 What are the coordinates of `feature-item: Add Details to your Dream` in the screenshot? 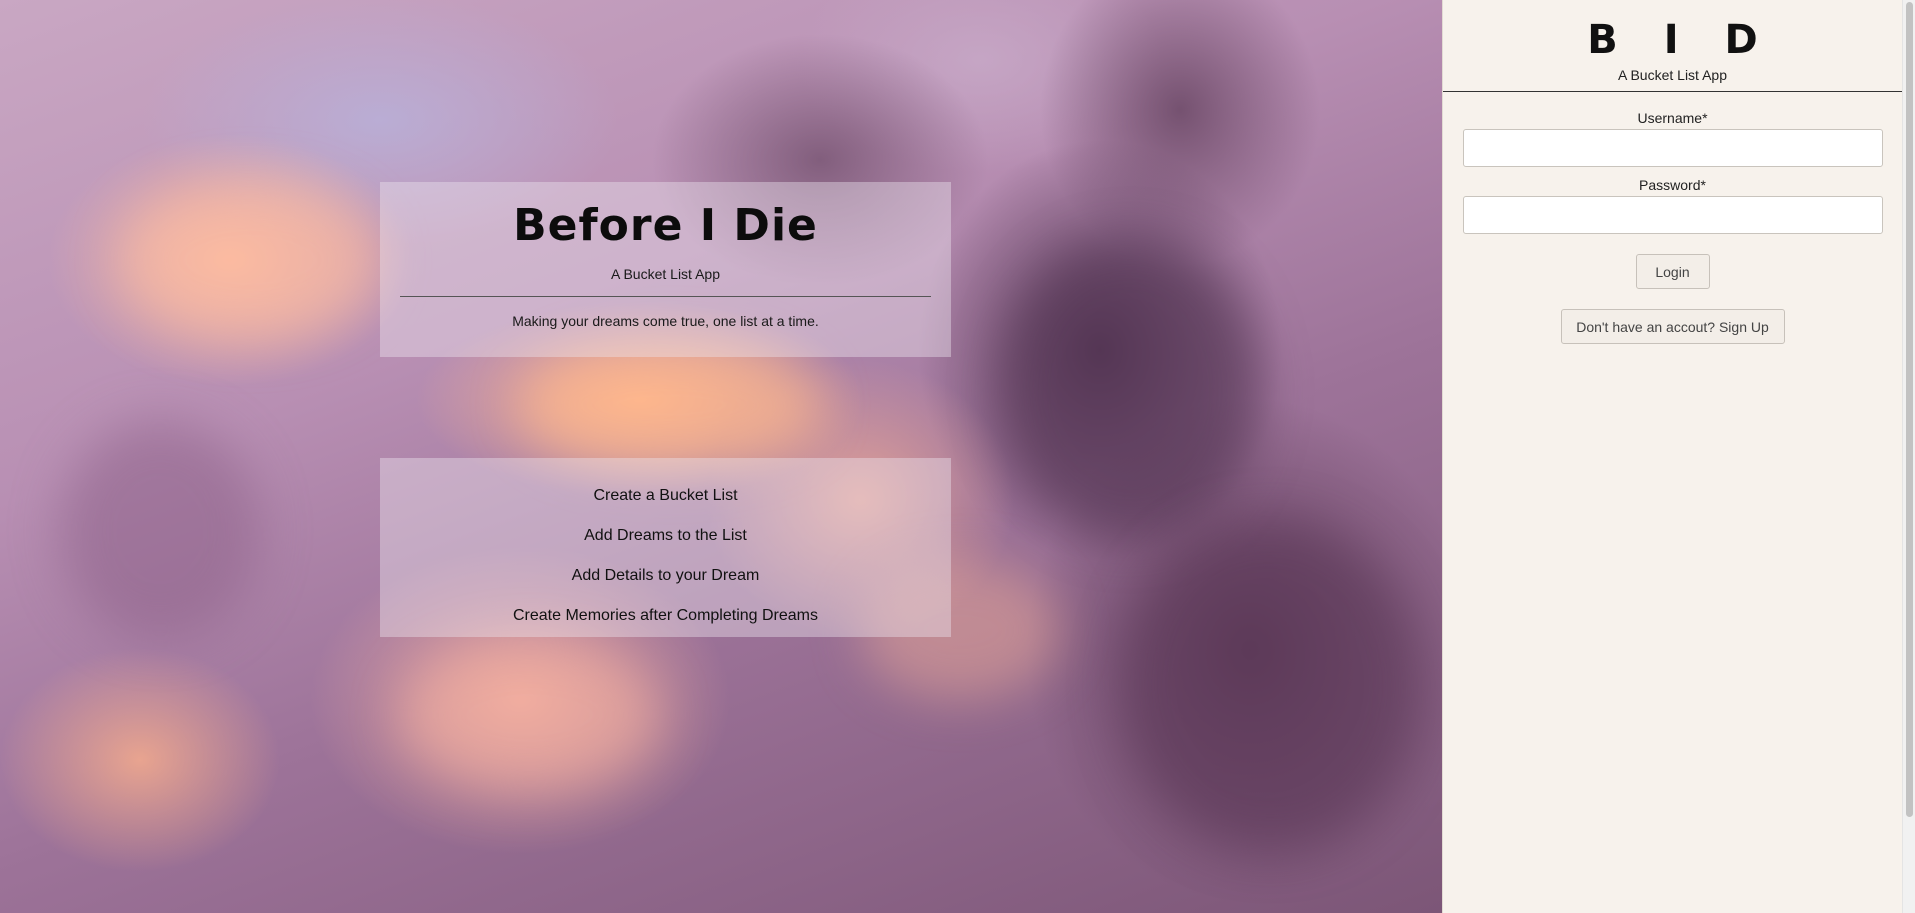 It's located at (665, 575).